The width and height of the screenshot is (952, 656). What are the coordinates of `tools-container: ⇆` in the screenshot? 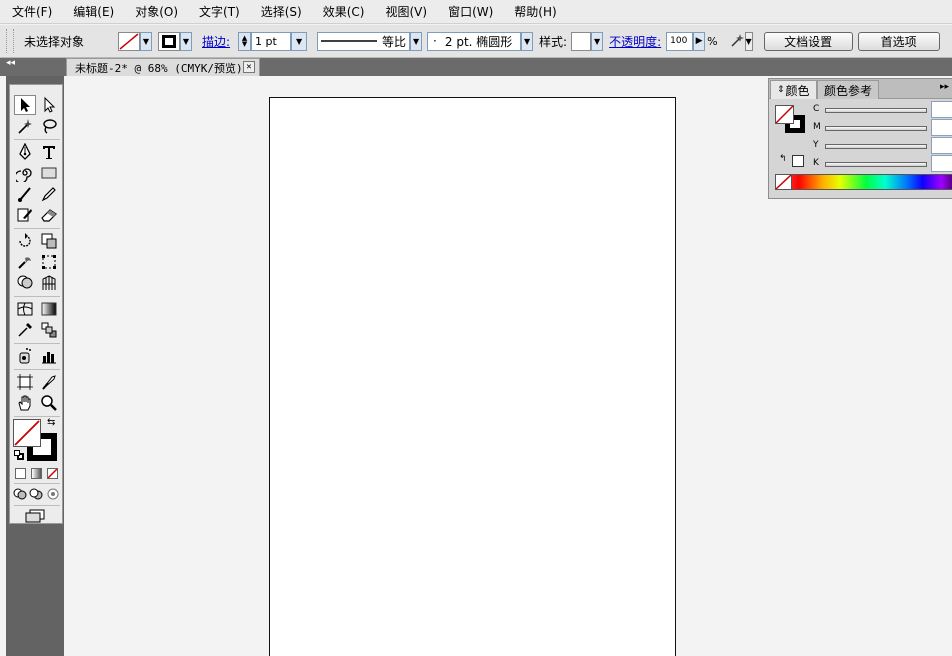 It's located at (36, 304).